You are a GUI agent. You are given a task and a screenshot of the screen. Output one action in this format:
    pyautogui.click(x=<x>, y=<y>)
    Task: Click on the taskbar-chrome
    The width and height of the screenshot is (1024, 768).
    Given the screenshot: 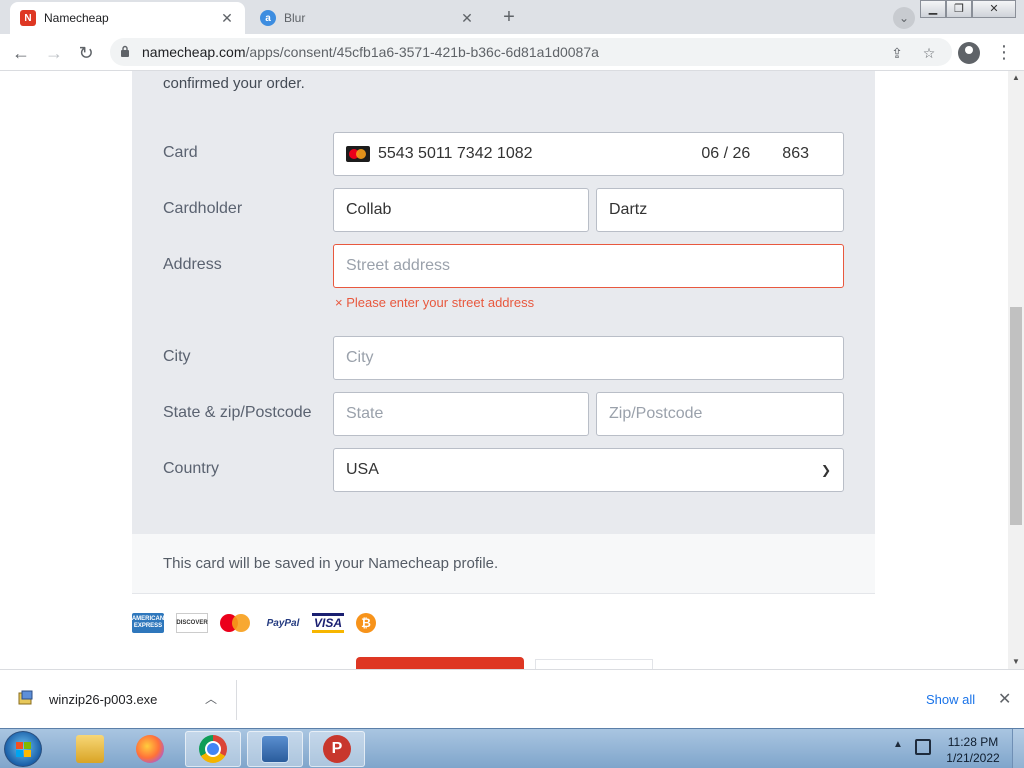 What is the action you would take?
    pyautogui.click(x=213, y=749)
    